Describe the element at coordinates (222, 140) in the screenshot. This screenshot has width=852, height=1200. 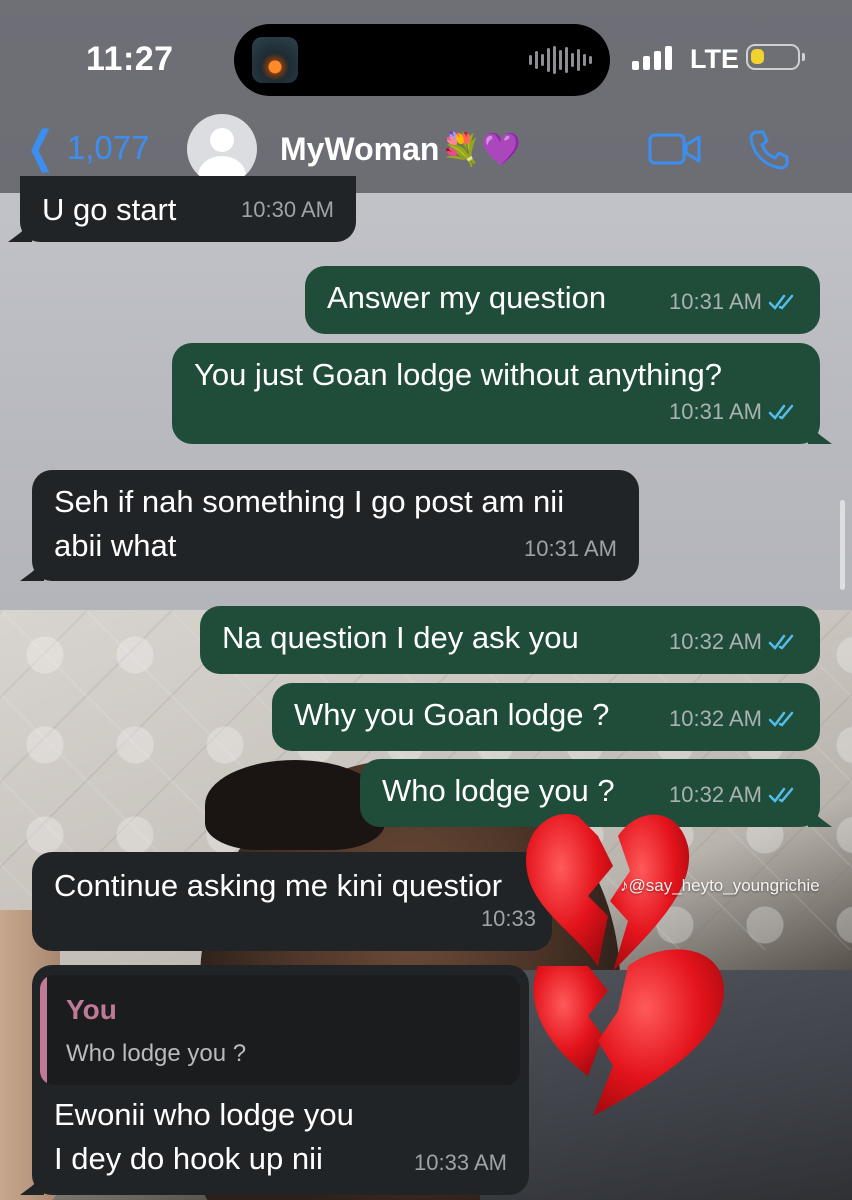
I see `avatar-placeholder-icon` at that location.